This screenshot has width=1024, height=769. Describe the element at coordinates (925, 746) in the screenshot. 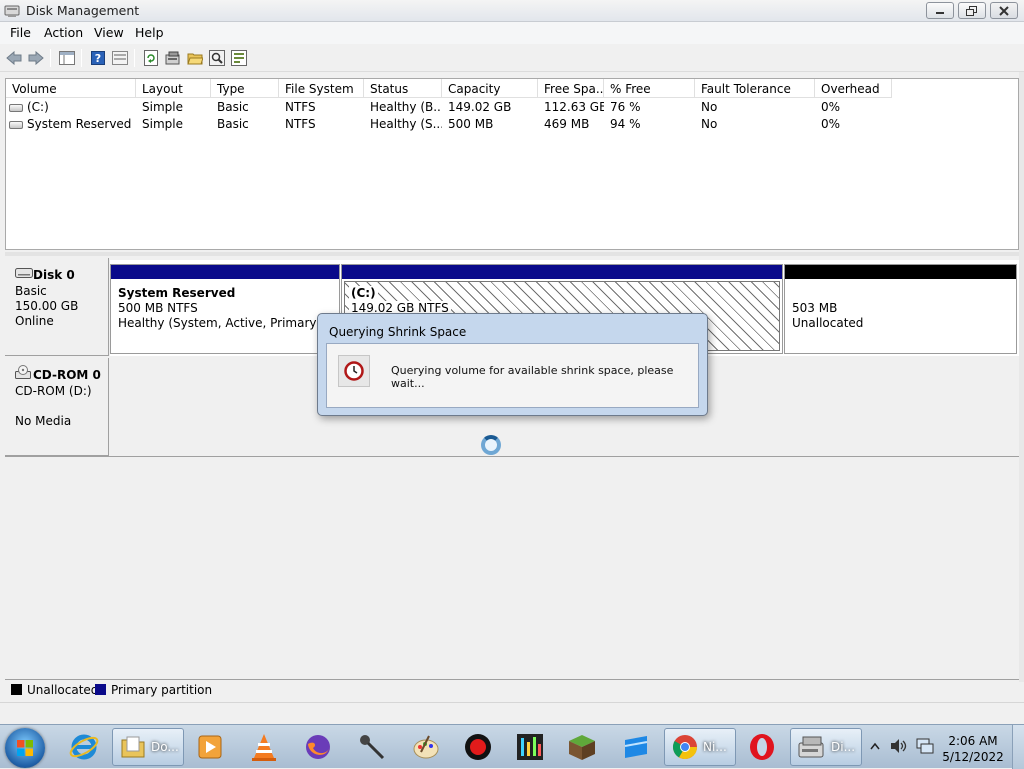

I see `network-icon` at that location.